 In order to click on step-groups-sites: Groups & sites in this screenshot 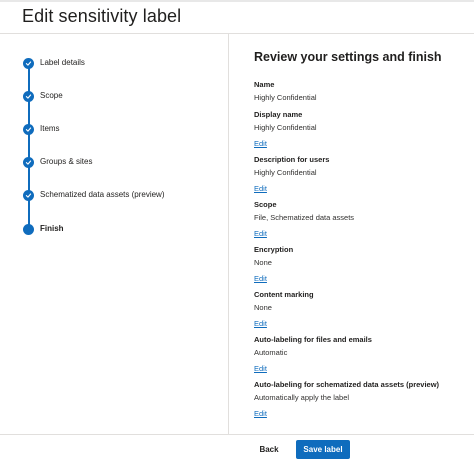, I will do `click(114, 164)`.